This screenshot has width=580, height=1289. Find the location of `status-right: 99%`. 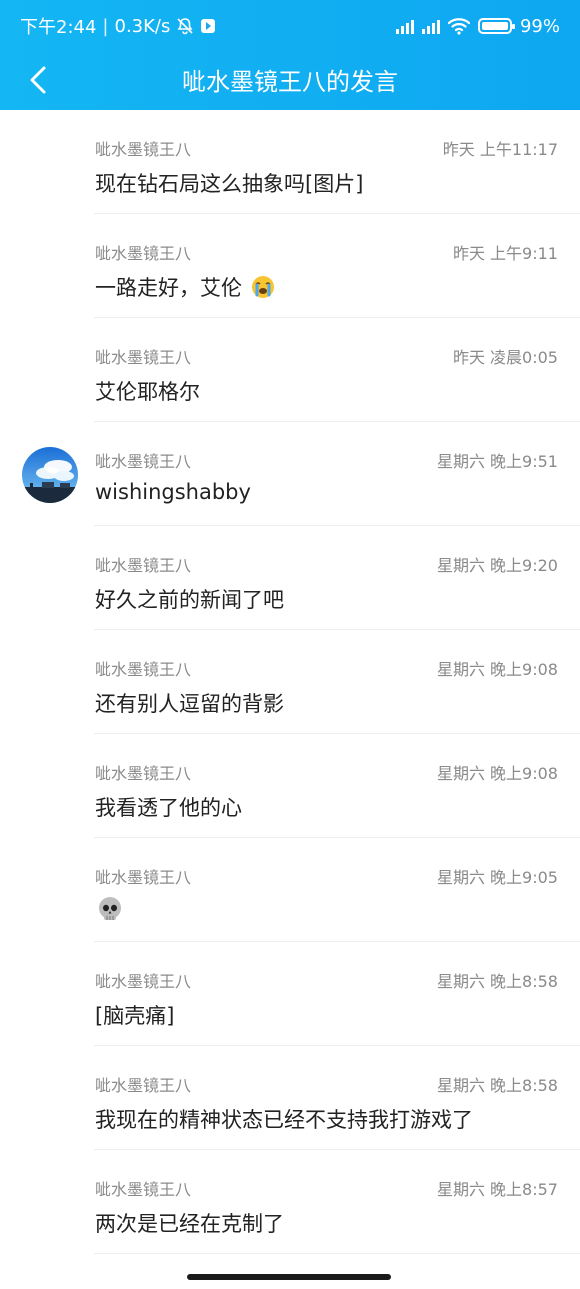

status-right: 99% is located at coordinates (477, 26).